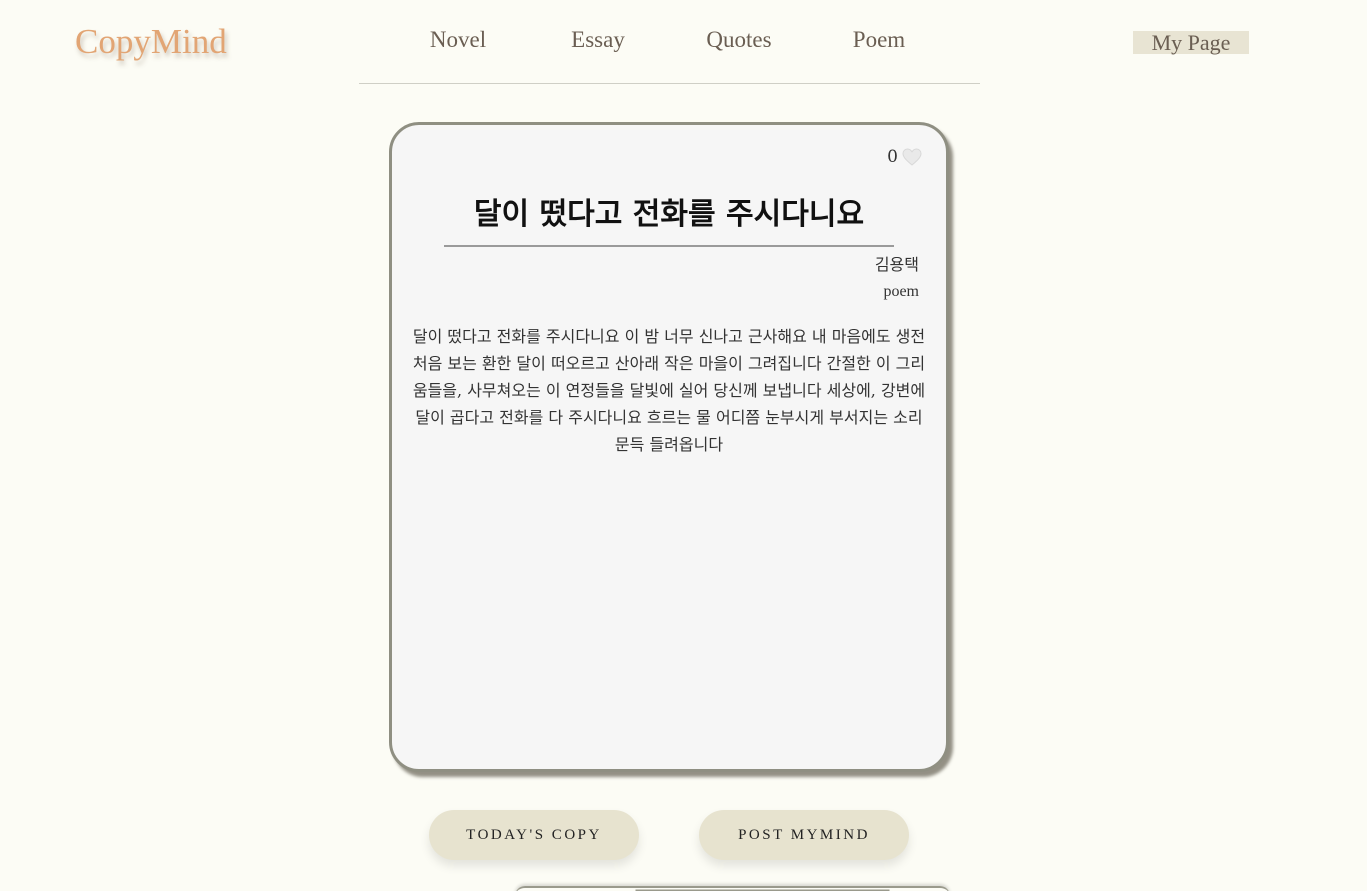  I want to click on card-category: poem, so click(901, 291).